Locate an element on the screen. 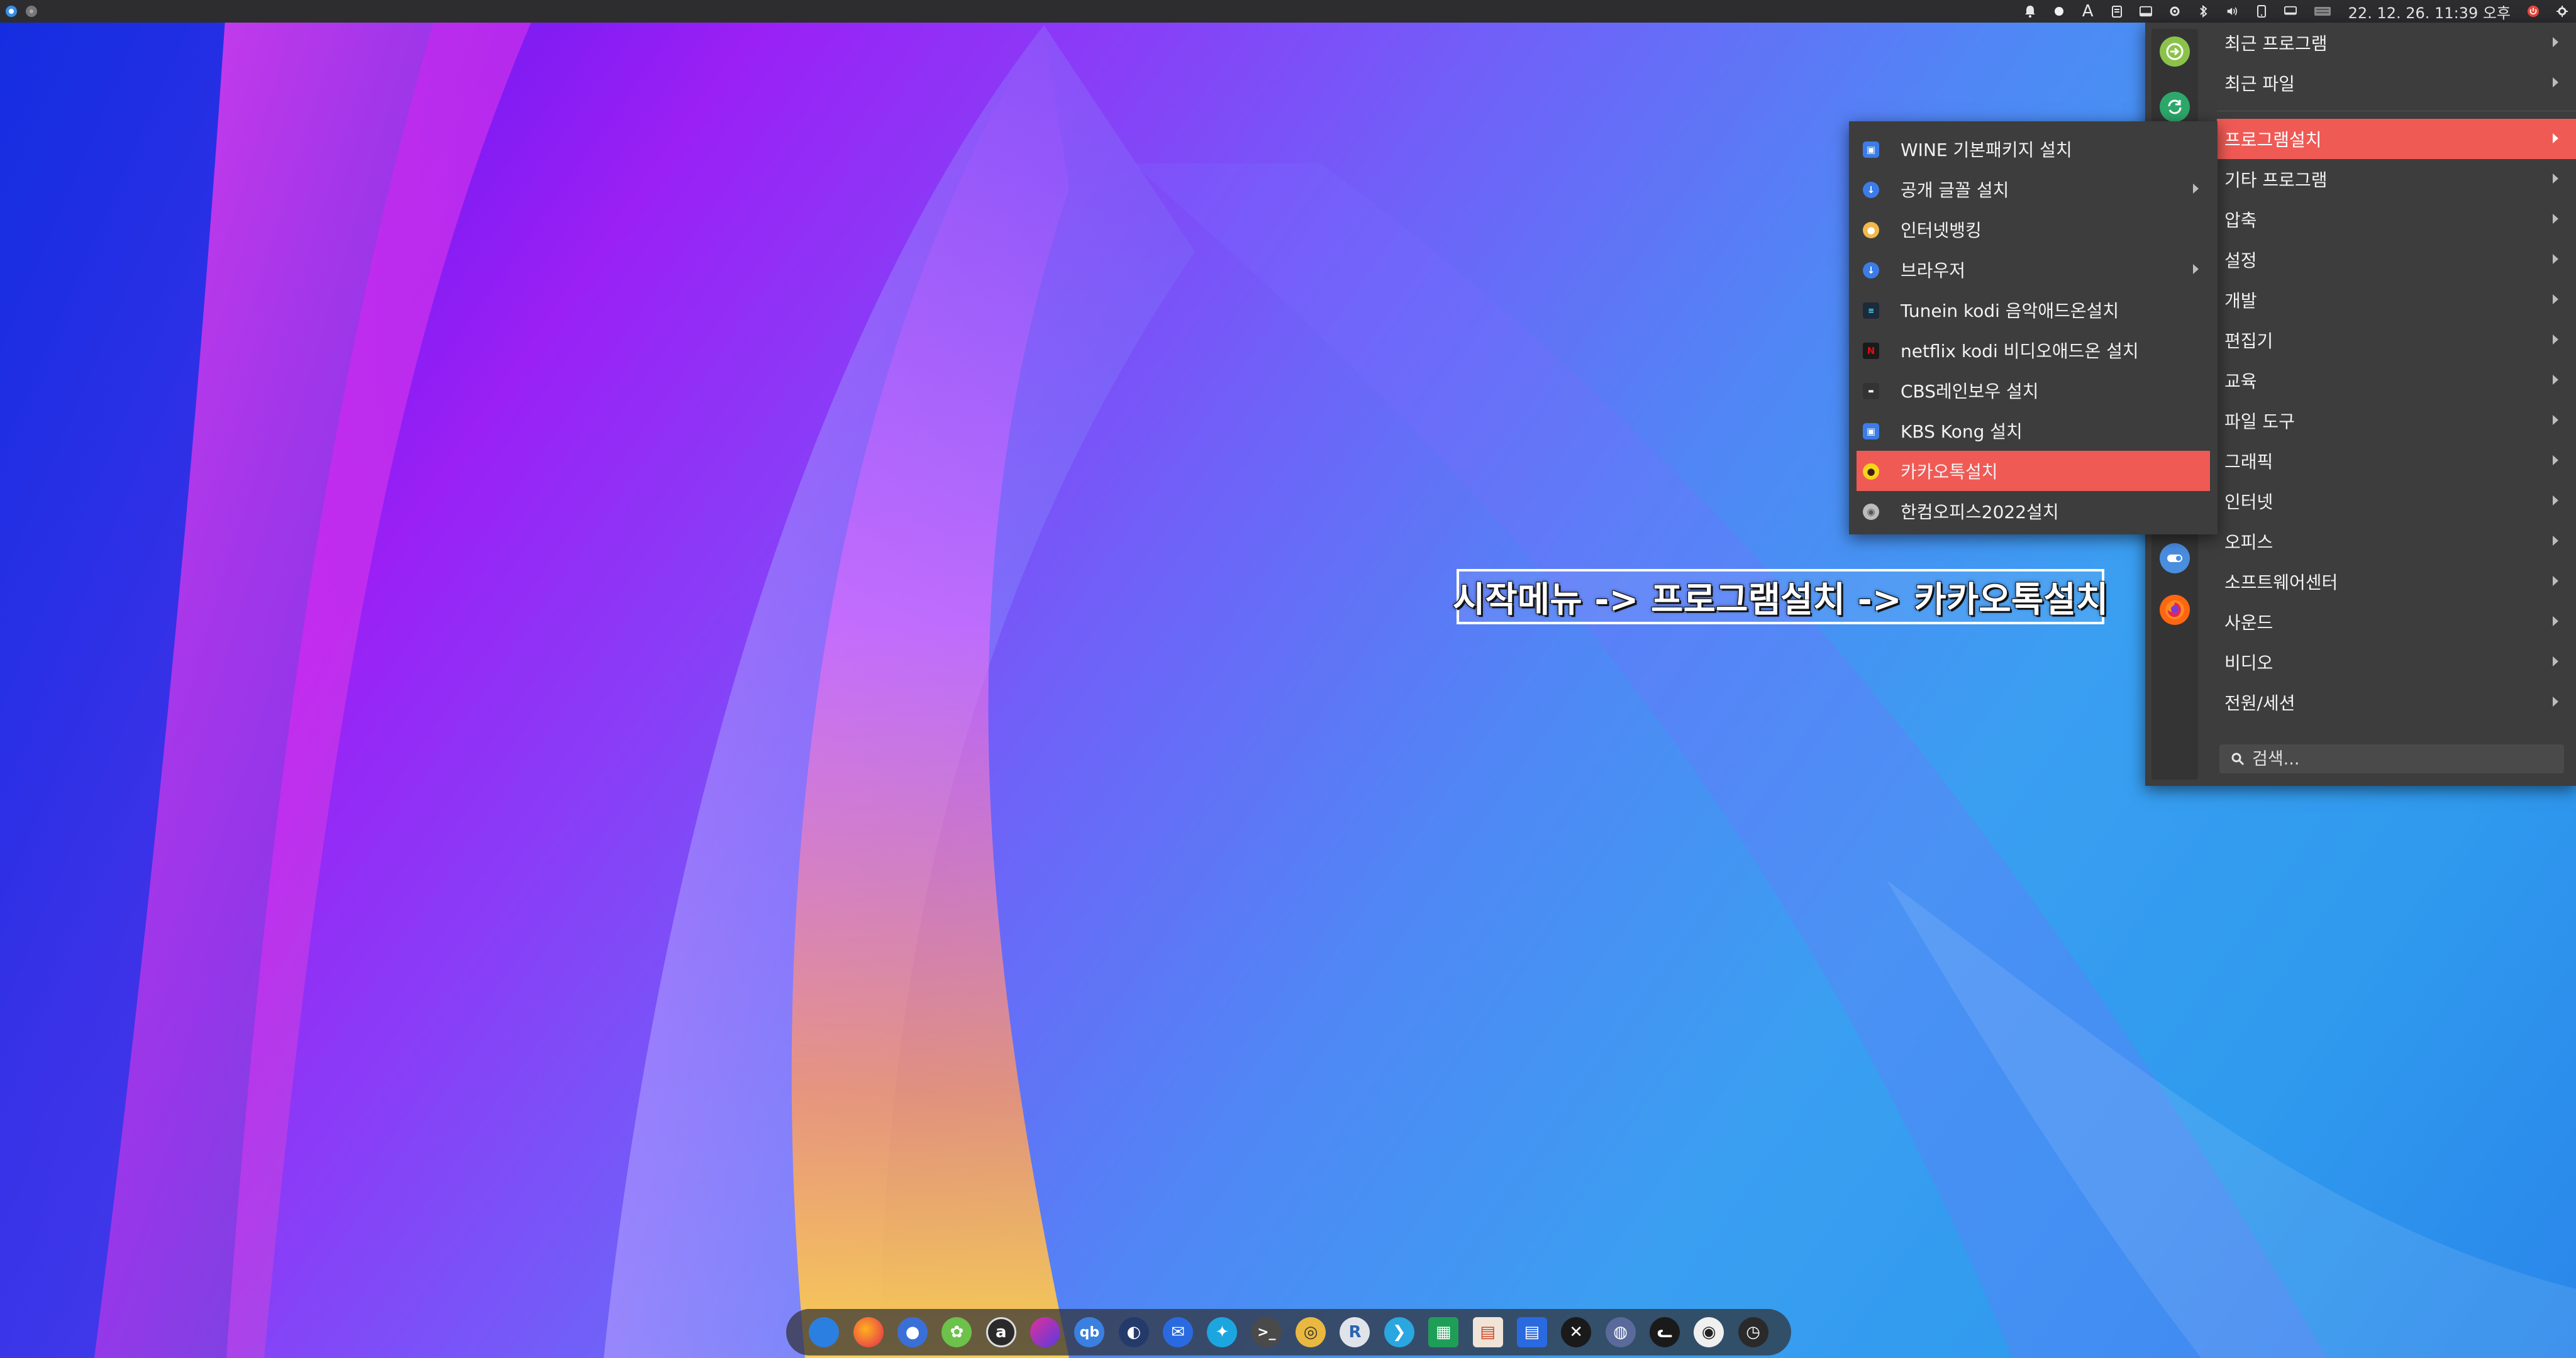 This screenshot has width=2576, height=1358. bluetooth-icon is located at coordinates (2203, 11).